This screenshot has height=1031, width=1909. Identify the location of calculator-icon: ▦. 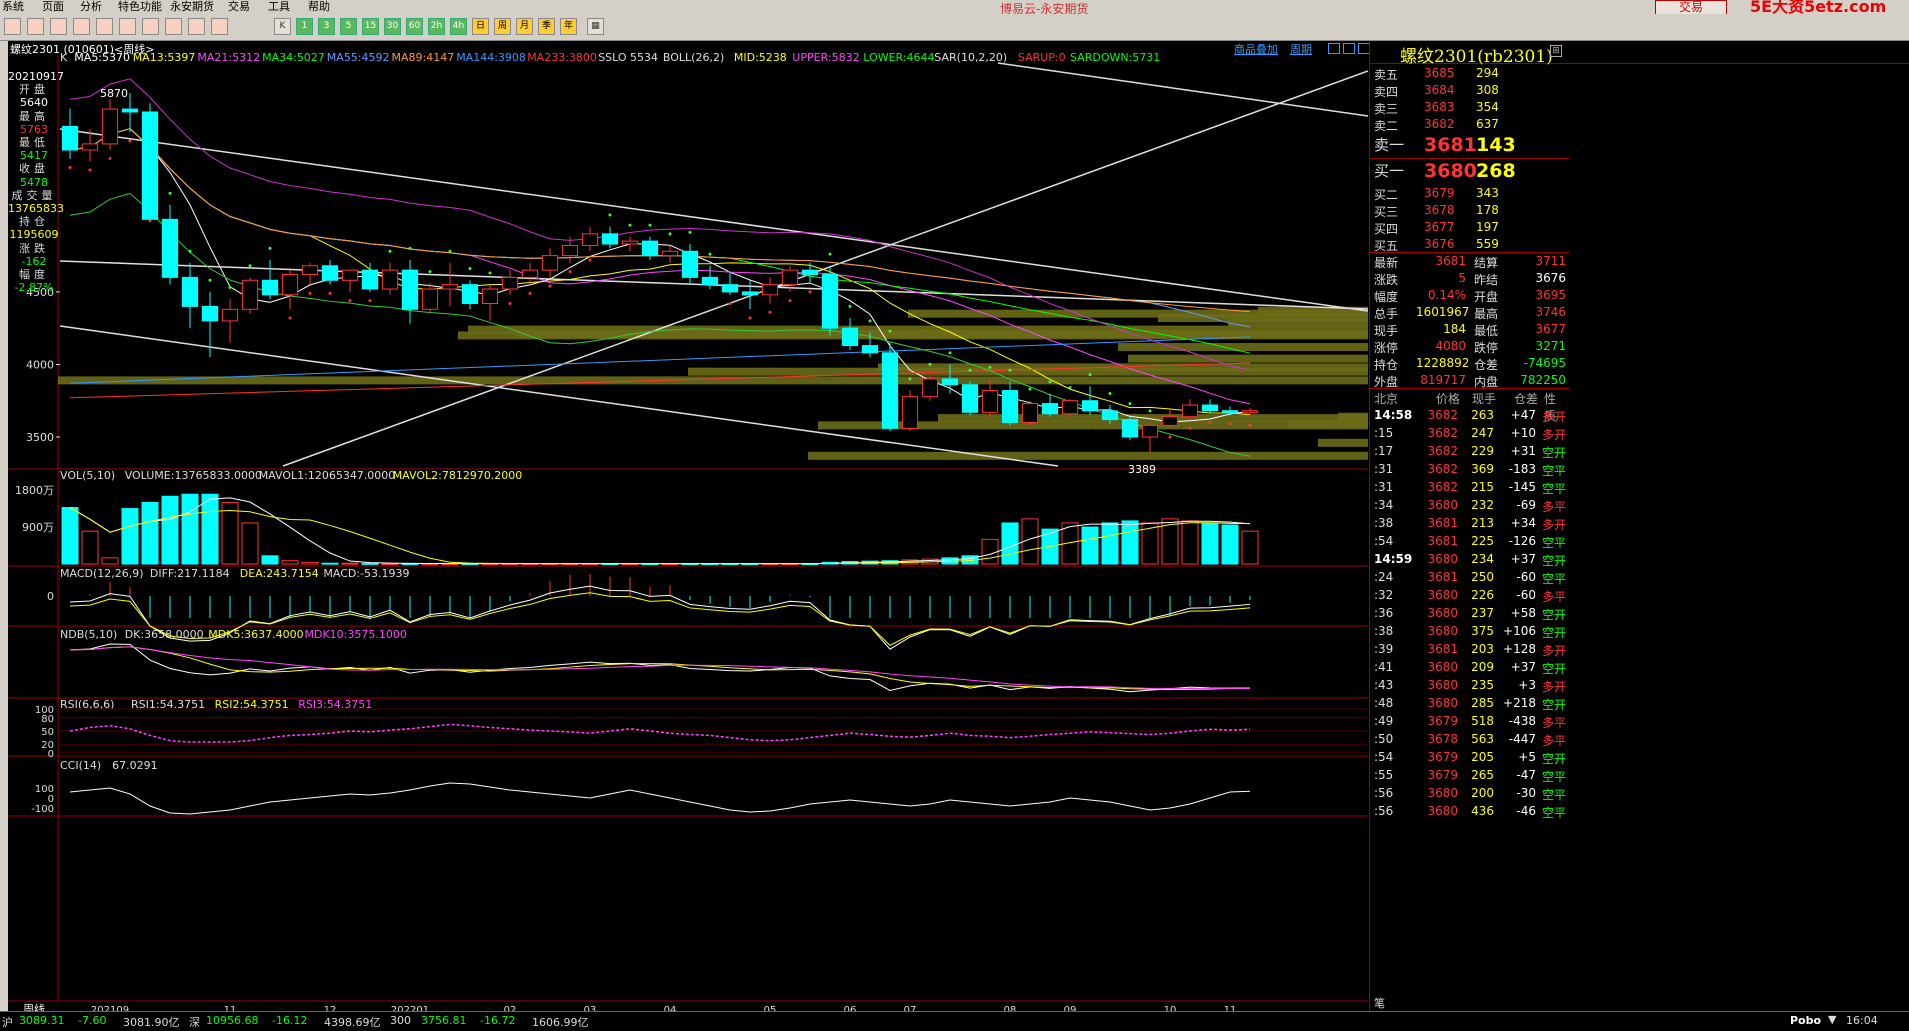
(595, 26).